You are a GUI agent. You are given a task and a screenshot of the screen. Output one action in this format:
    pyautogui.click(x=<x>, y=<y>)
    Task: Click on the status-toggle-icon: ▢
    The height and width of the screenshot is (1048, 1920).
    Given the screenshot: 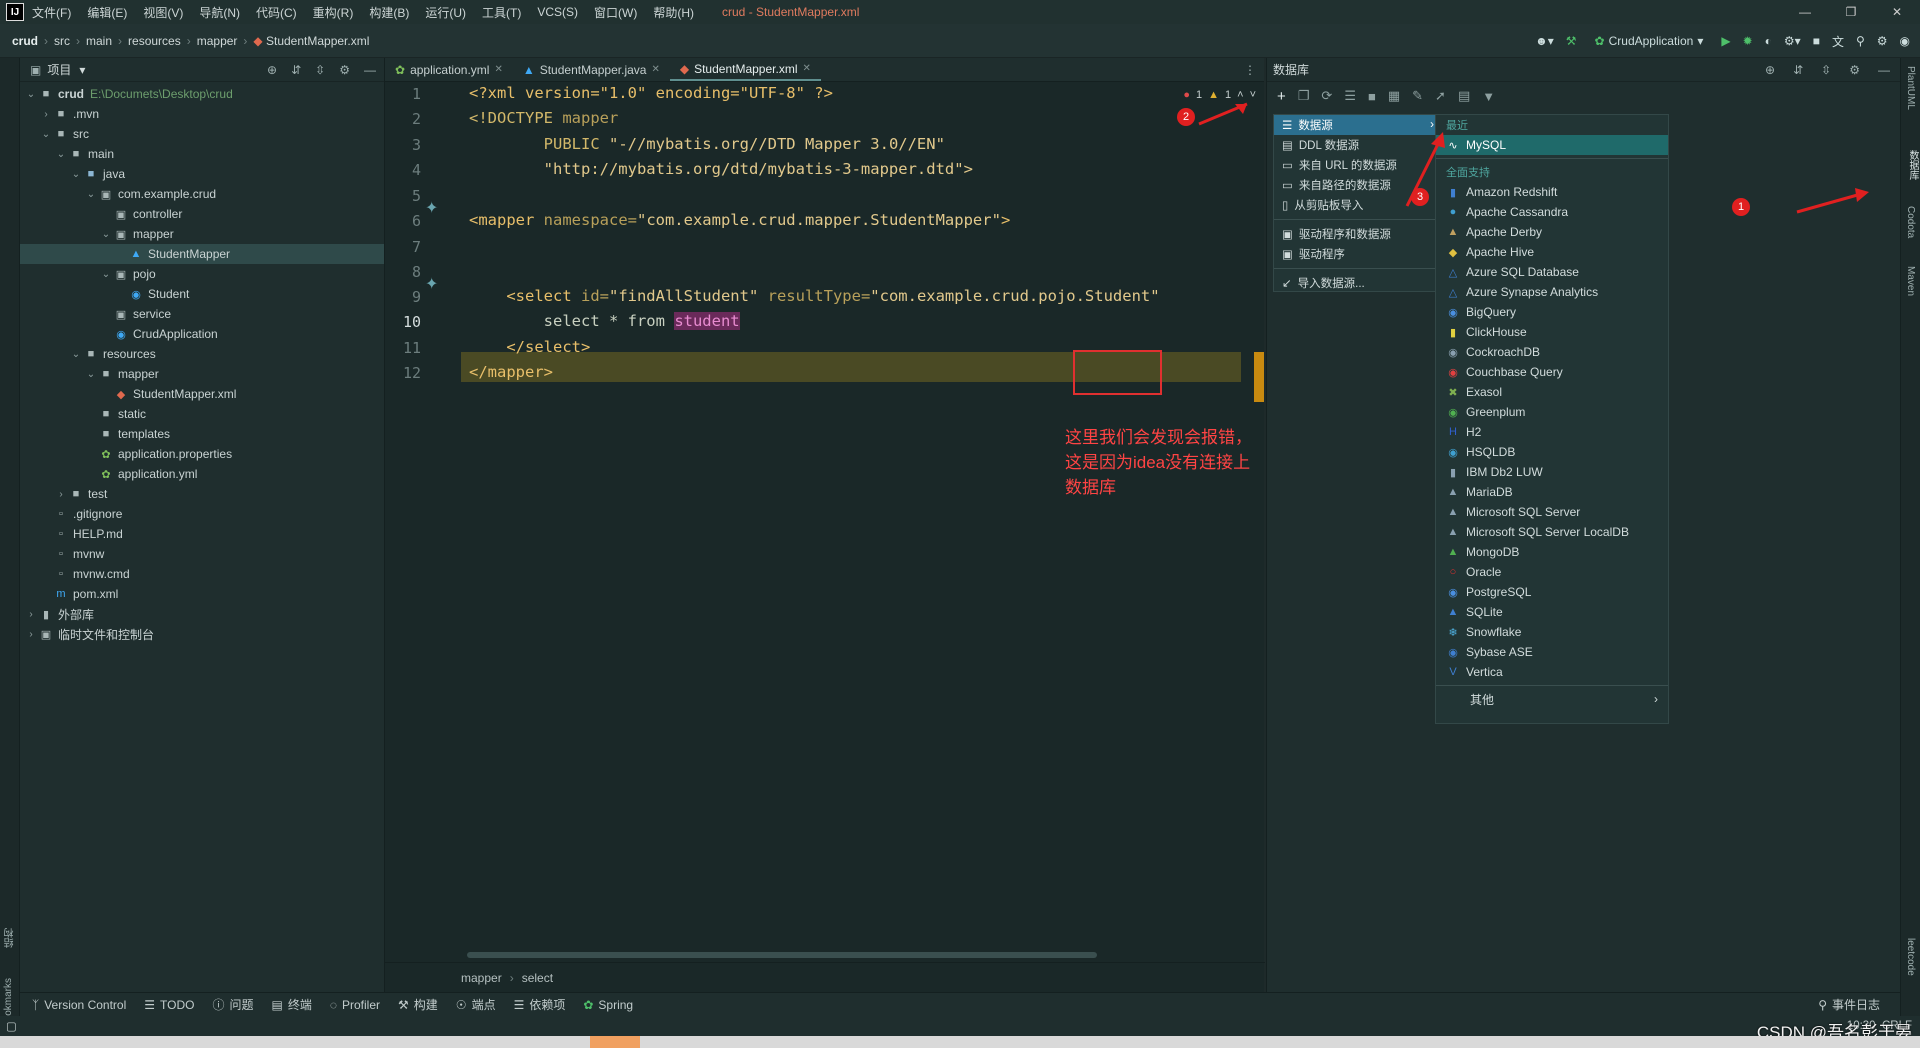 What is the action you would take?
    pyautogui.click(x=11, y=1026)
    